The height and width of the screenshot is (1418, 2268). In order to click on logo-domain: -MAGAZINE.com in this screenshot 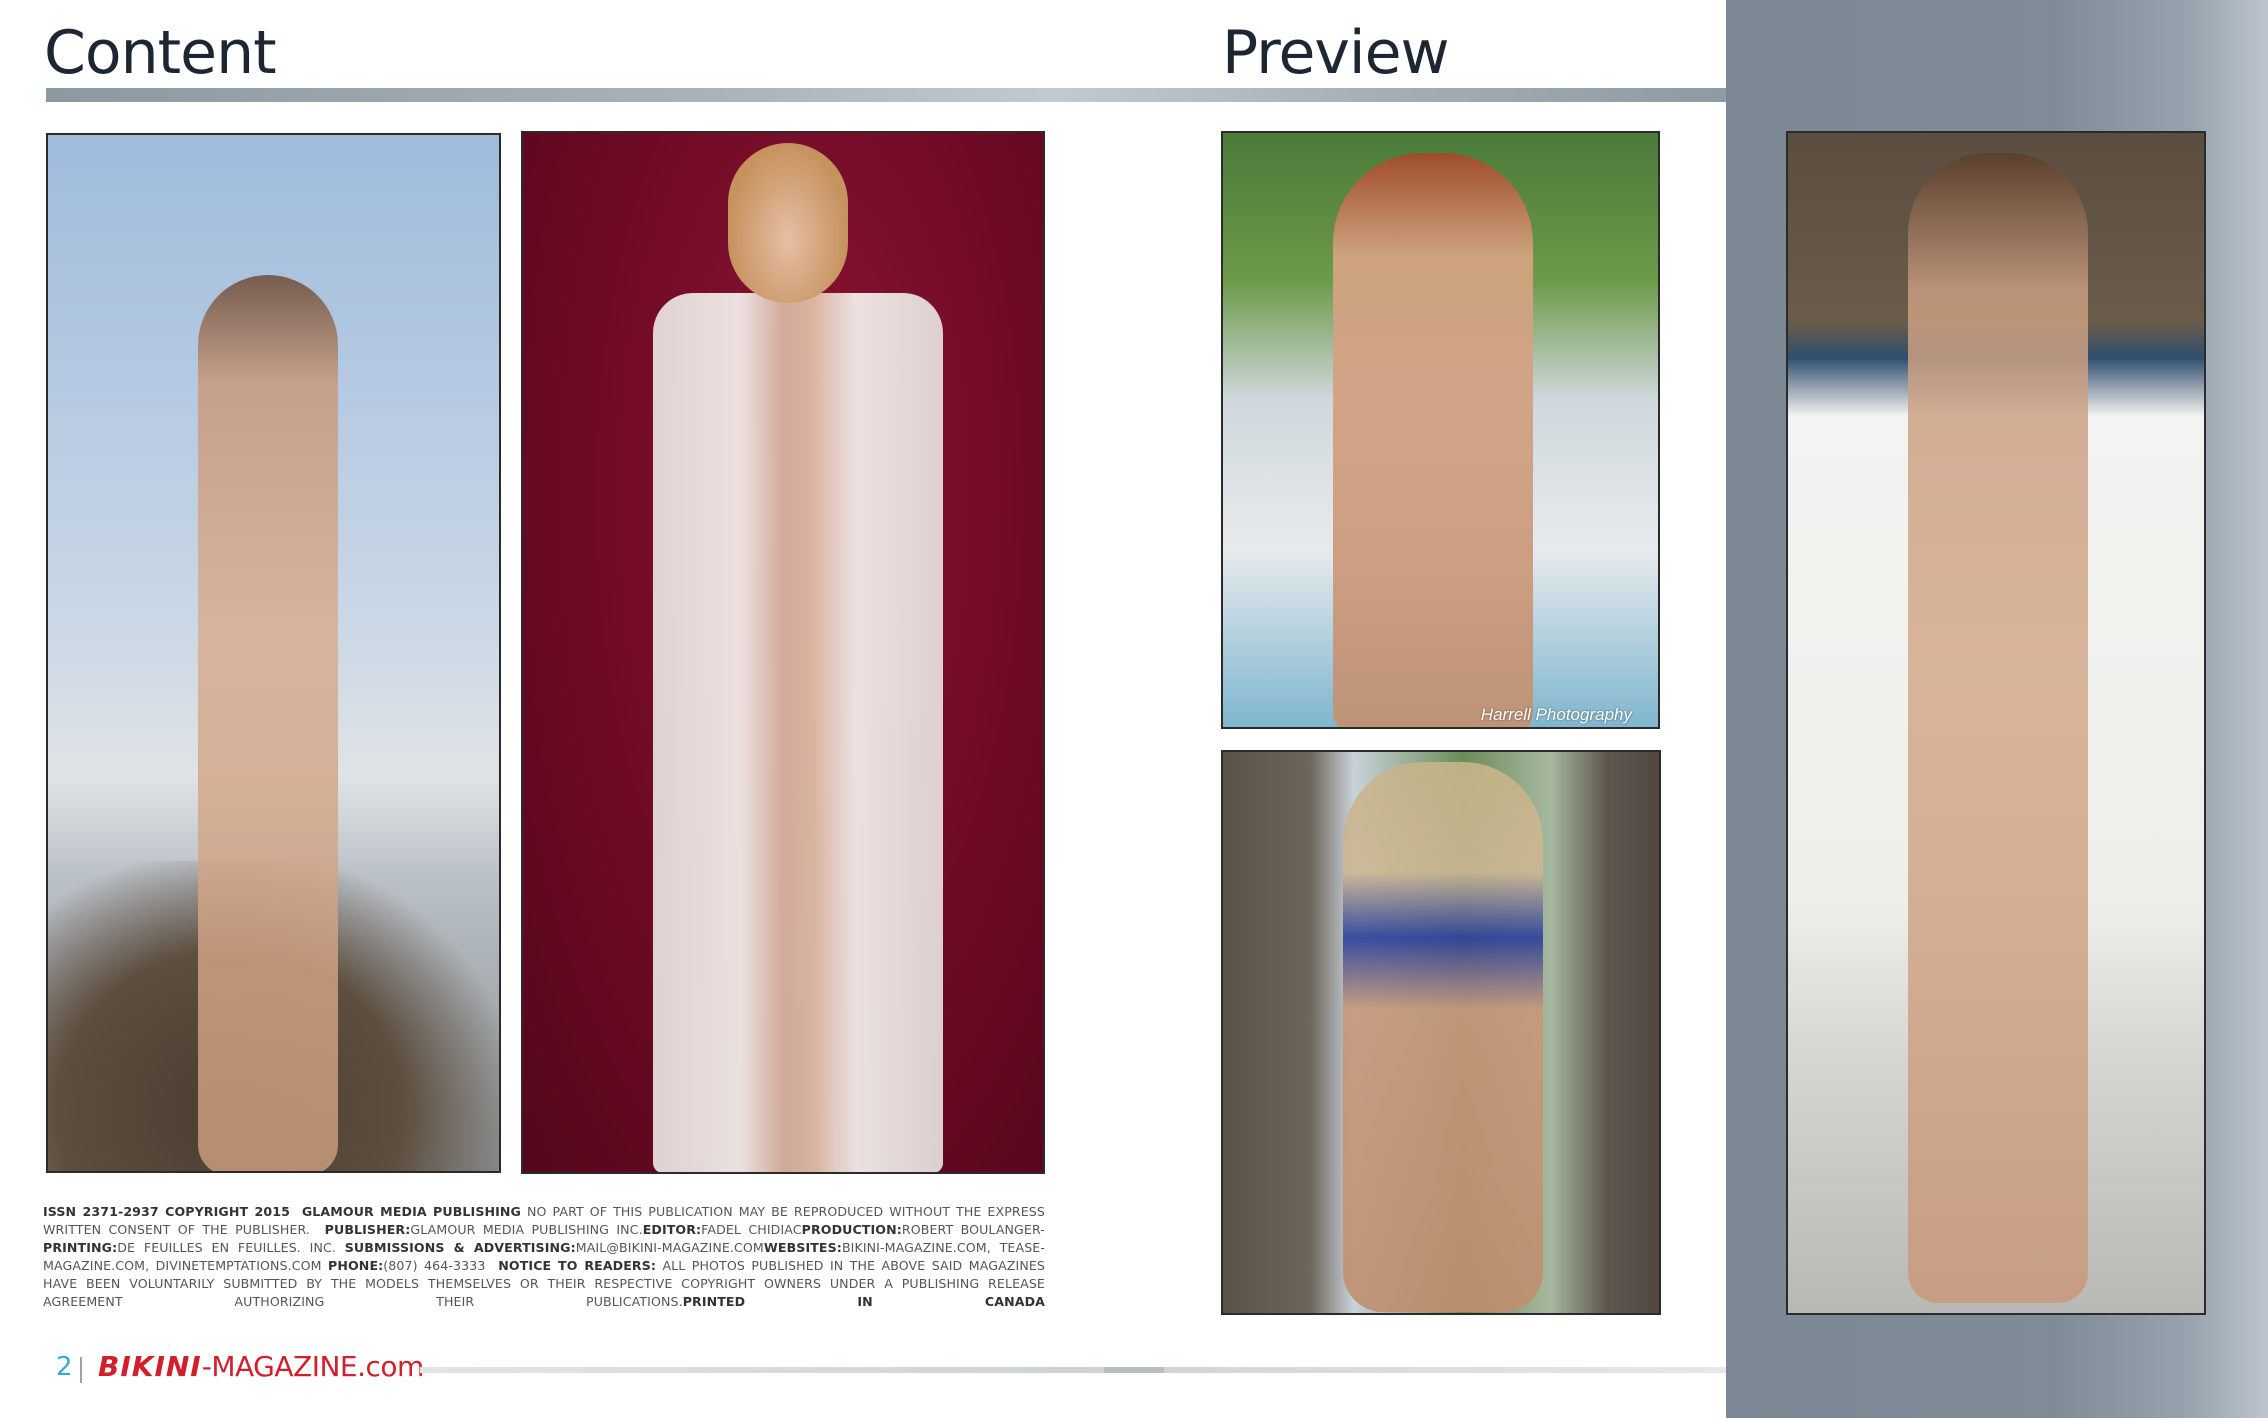, I will do `click(313, 1366)`.